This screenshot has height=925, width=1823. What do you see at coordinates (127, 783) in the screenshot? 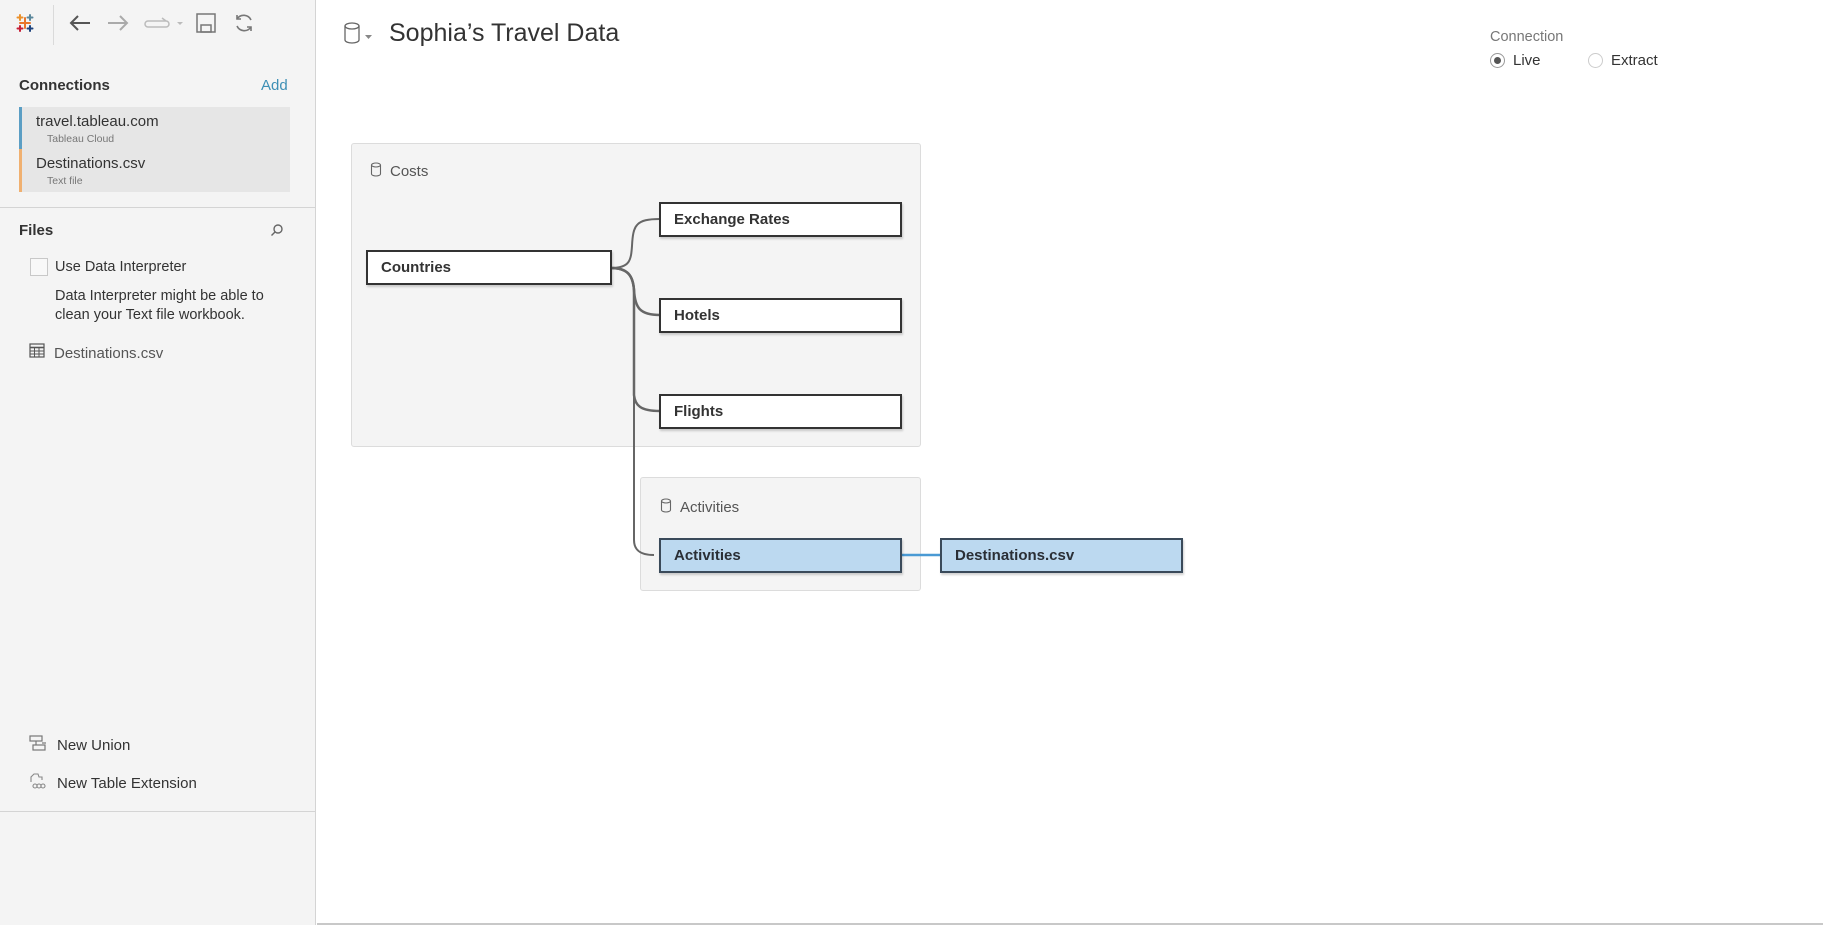
I see `new-table-extension-label: New Table Extension` at bounding box center [127, 783].